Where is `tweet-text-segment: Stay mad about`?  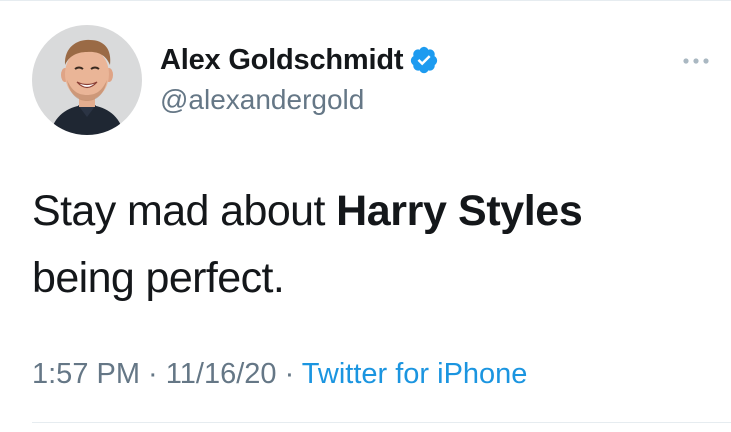 tweet-text-segment: Stay mad about is located at coordinates (184, 211).